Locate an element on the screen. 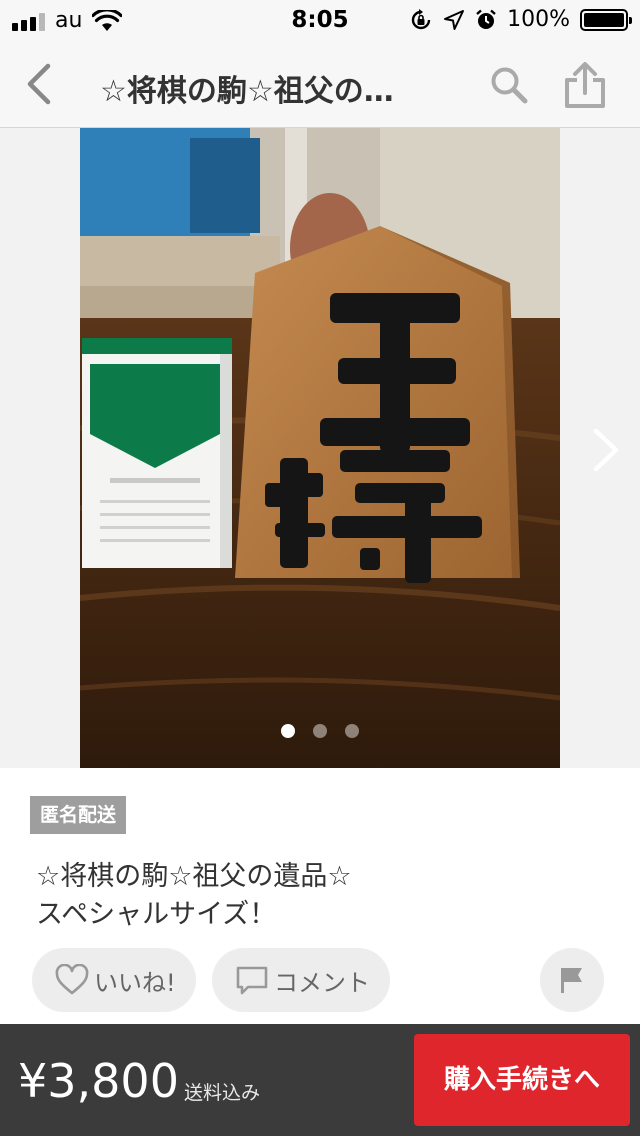 The height and width of the screenshot is (1136, 640). report-flag-button is located at coordinates (572, 980).